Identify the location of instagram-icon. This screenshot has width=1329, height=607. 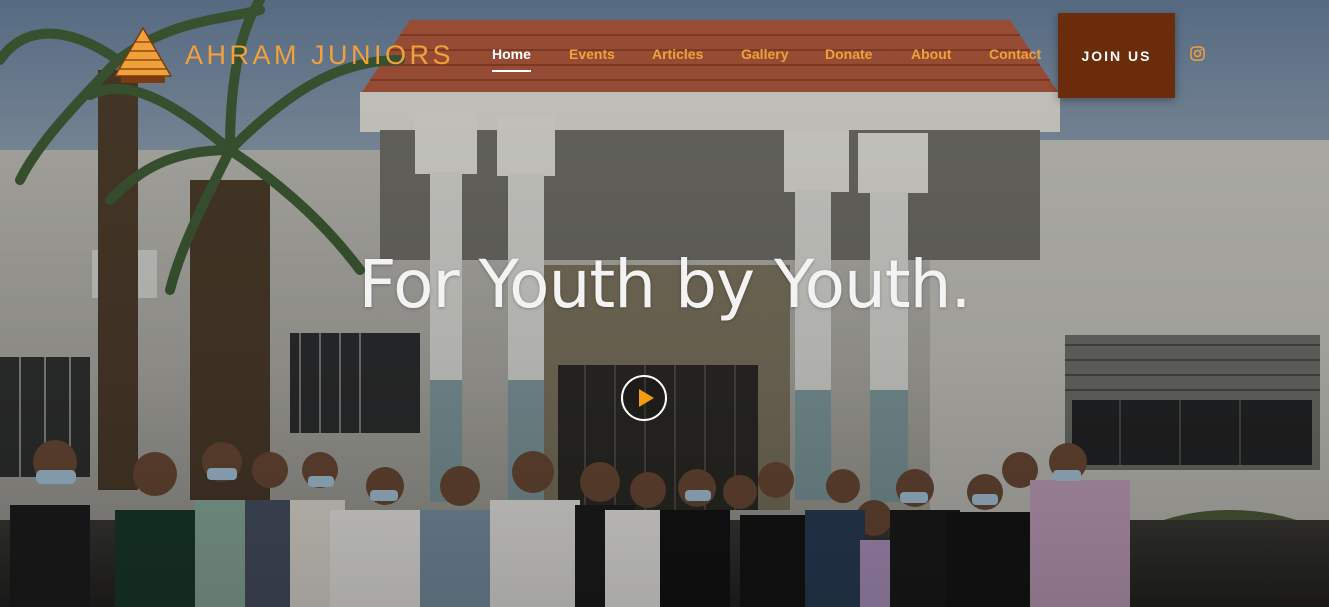
(1197, 53).